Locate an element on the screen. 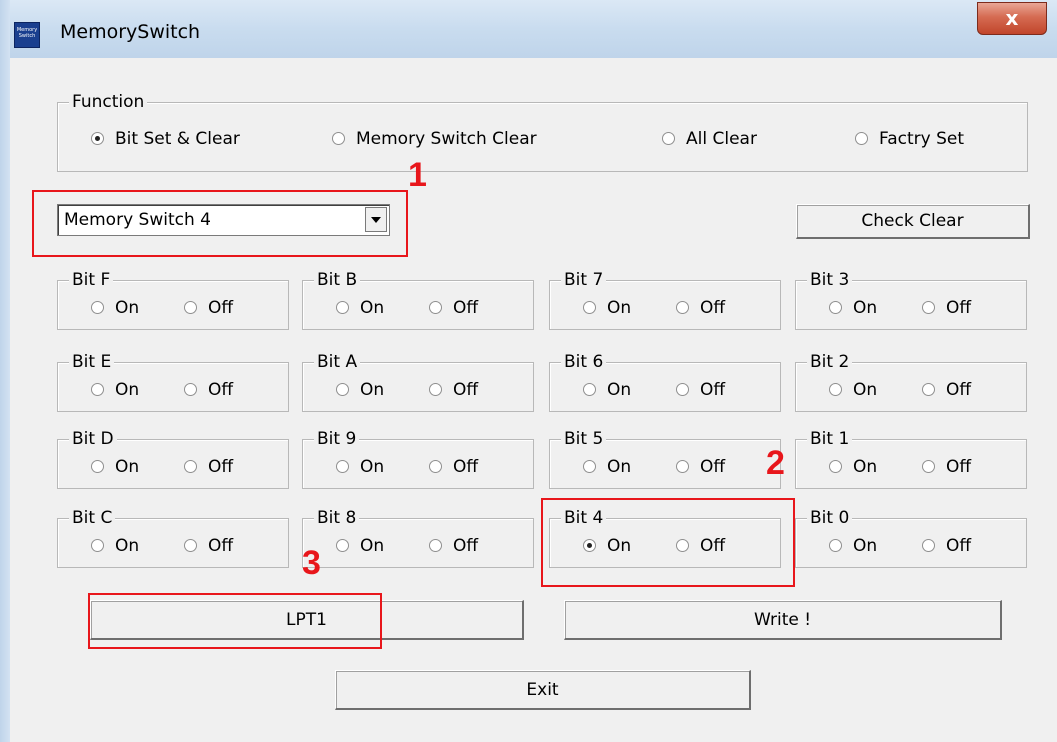 Image resolution: width=1057 pixels, height=742 pixels. radio-bit-5-off: Off is located at coordinates (700, 467).